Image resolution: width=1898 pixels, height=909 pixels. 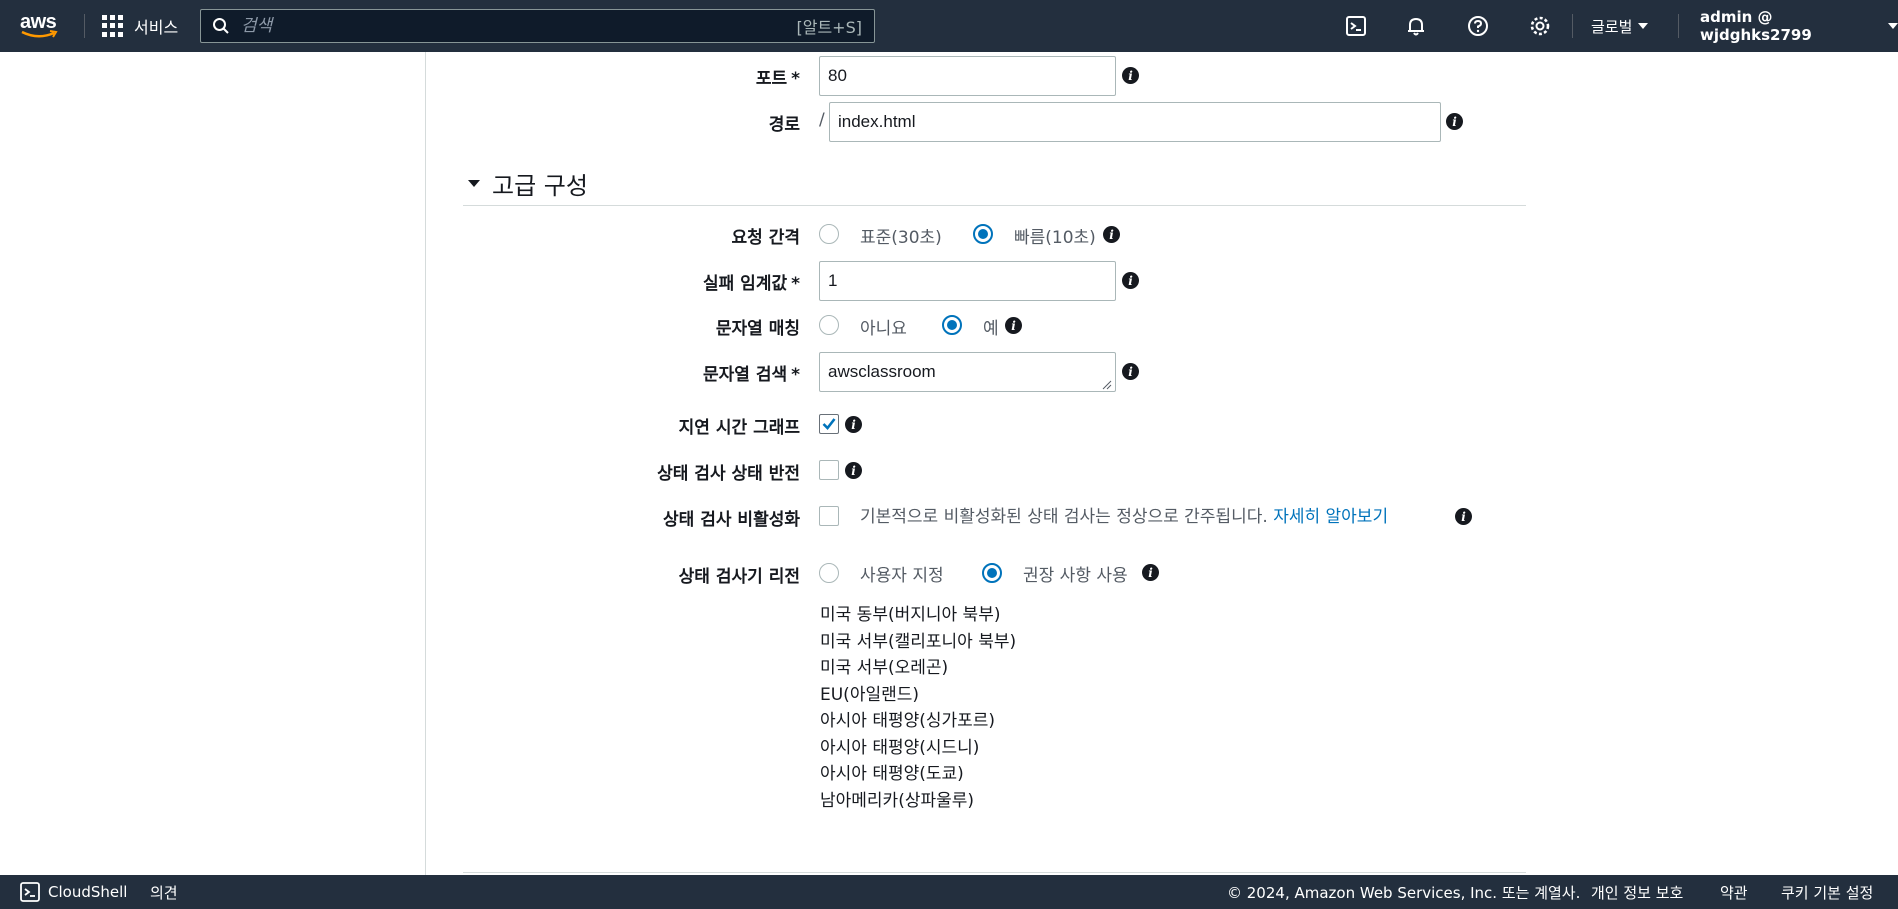 I want to click on smile-icon, so click(x=39, y=34).